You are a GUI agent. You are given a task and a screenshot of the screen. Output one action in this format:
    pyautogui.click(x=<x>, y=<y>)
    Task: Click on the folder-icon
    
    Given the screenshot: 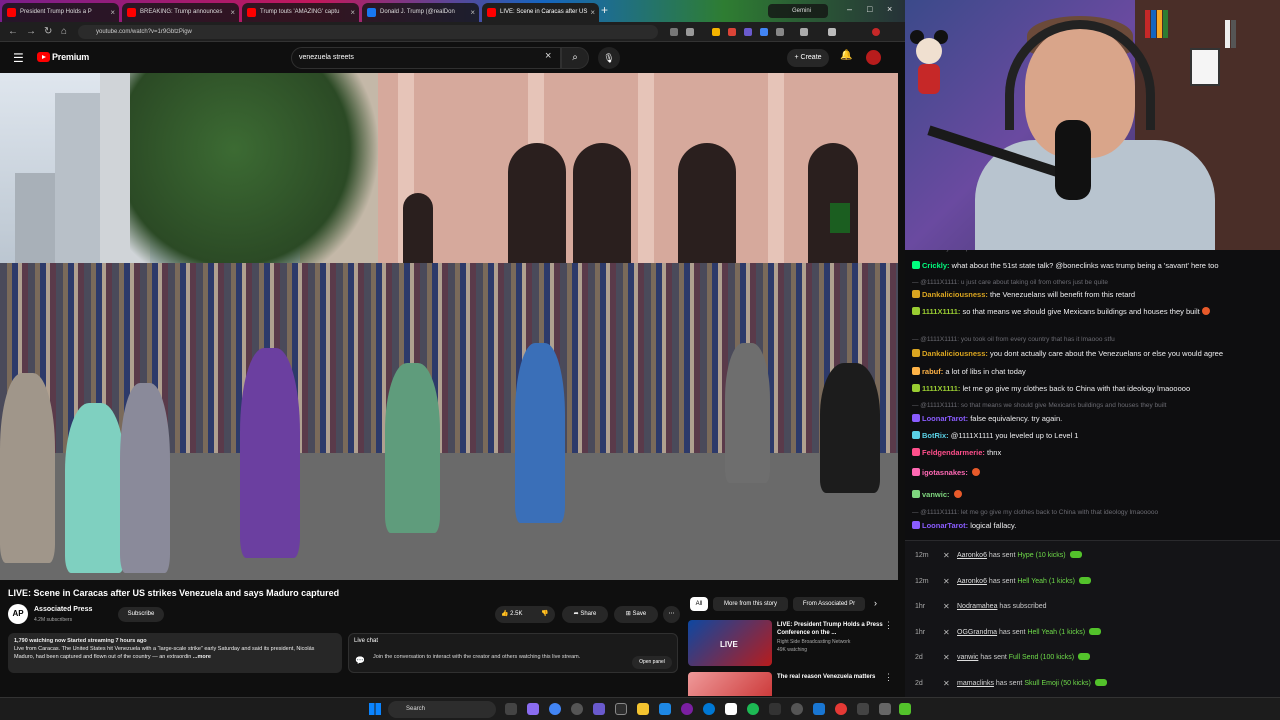 What is the action you would take?
    pyautogui.click(x=643, y=709)
    